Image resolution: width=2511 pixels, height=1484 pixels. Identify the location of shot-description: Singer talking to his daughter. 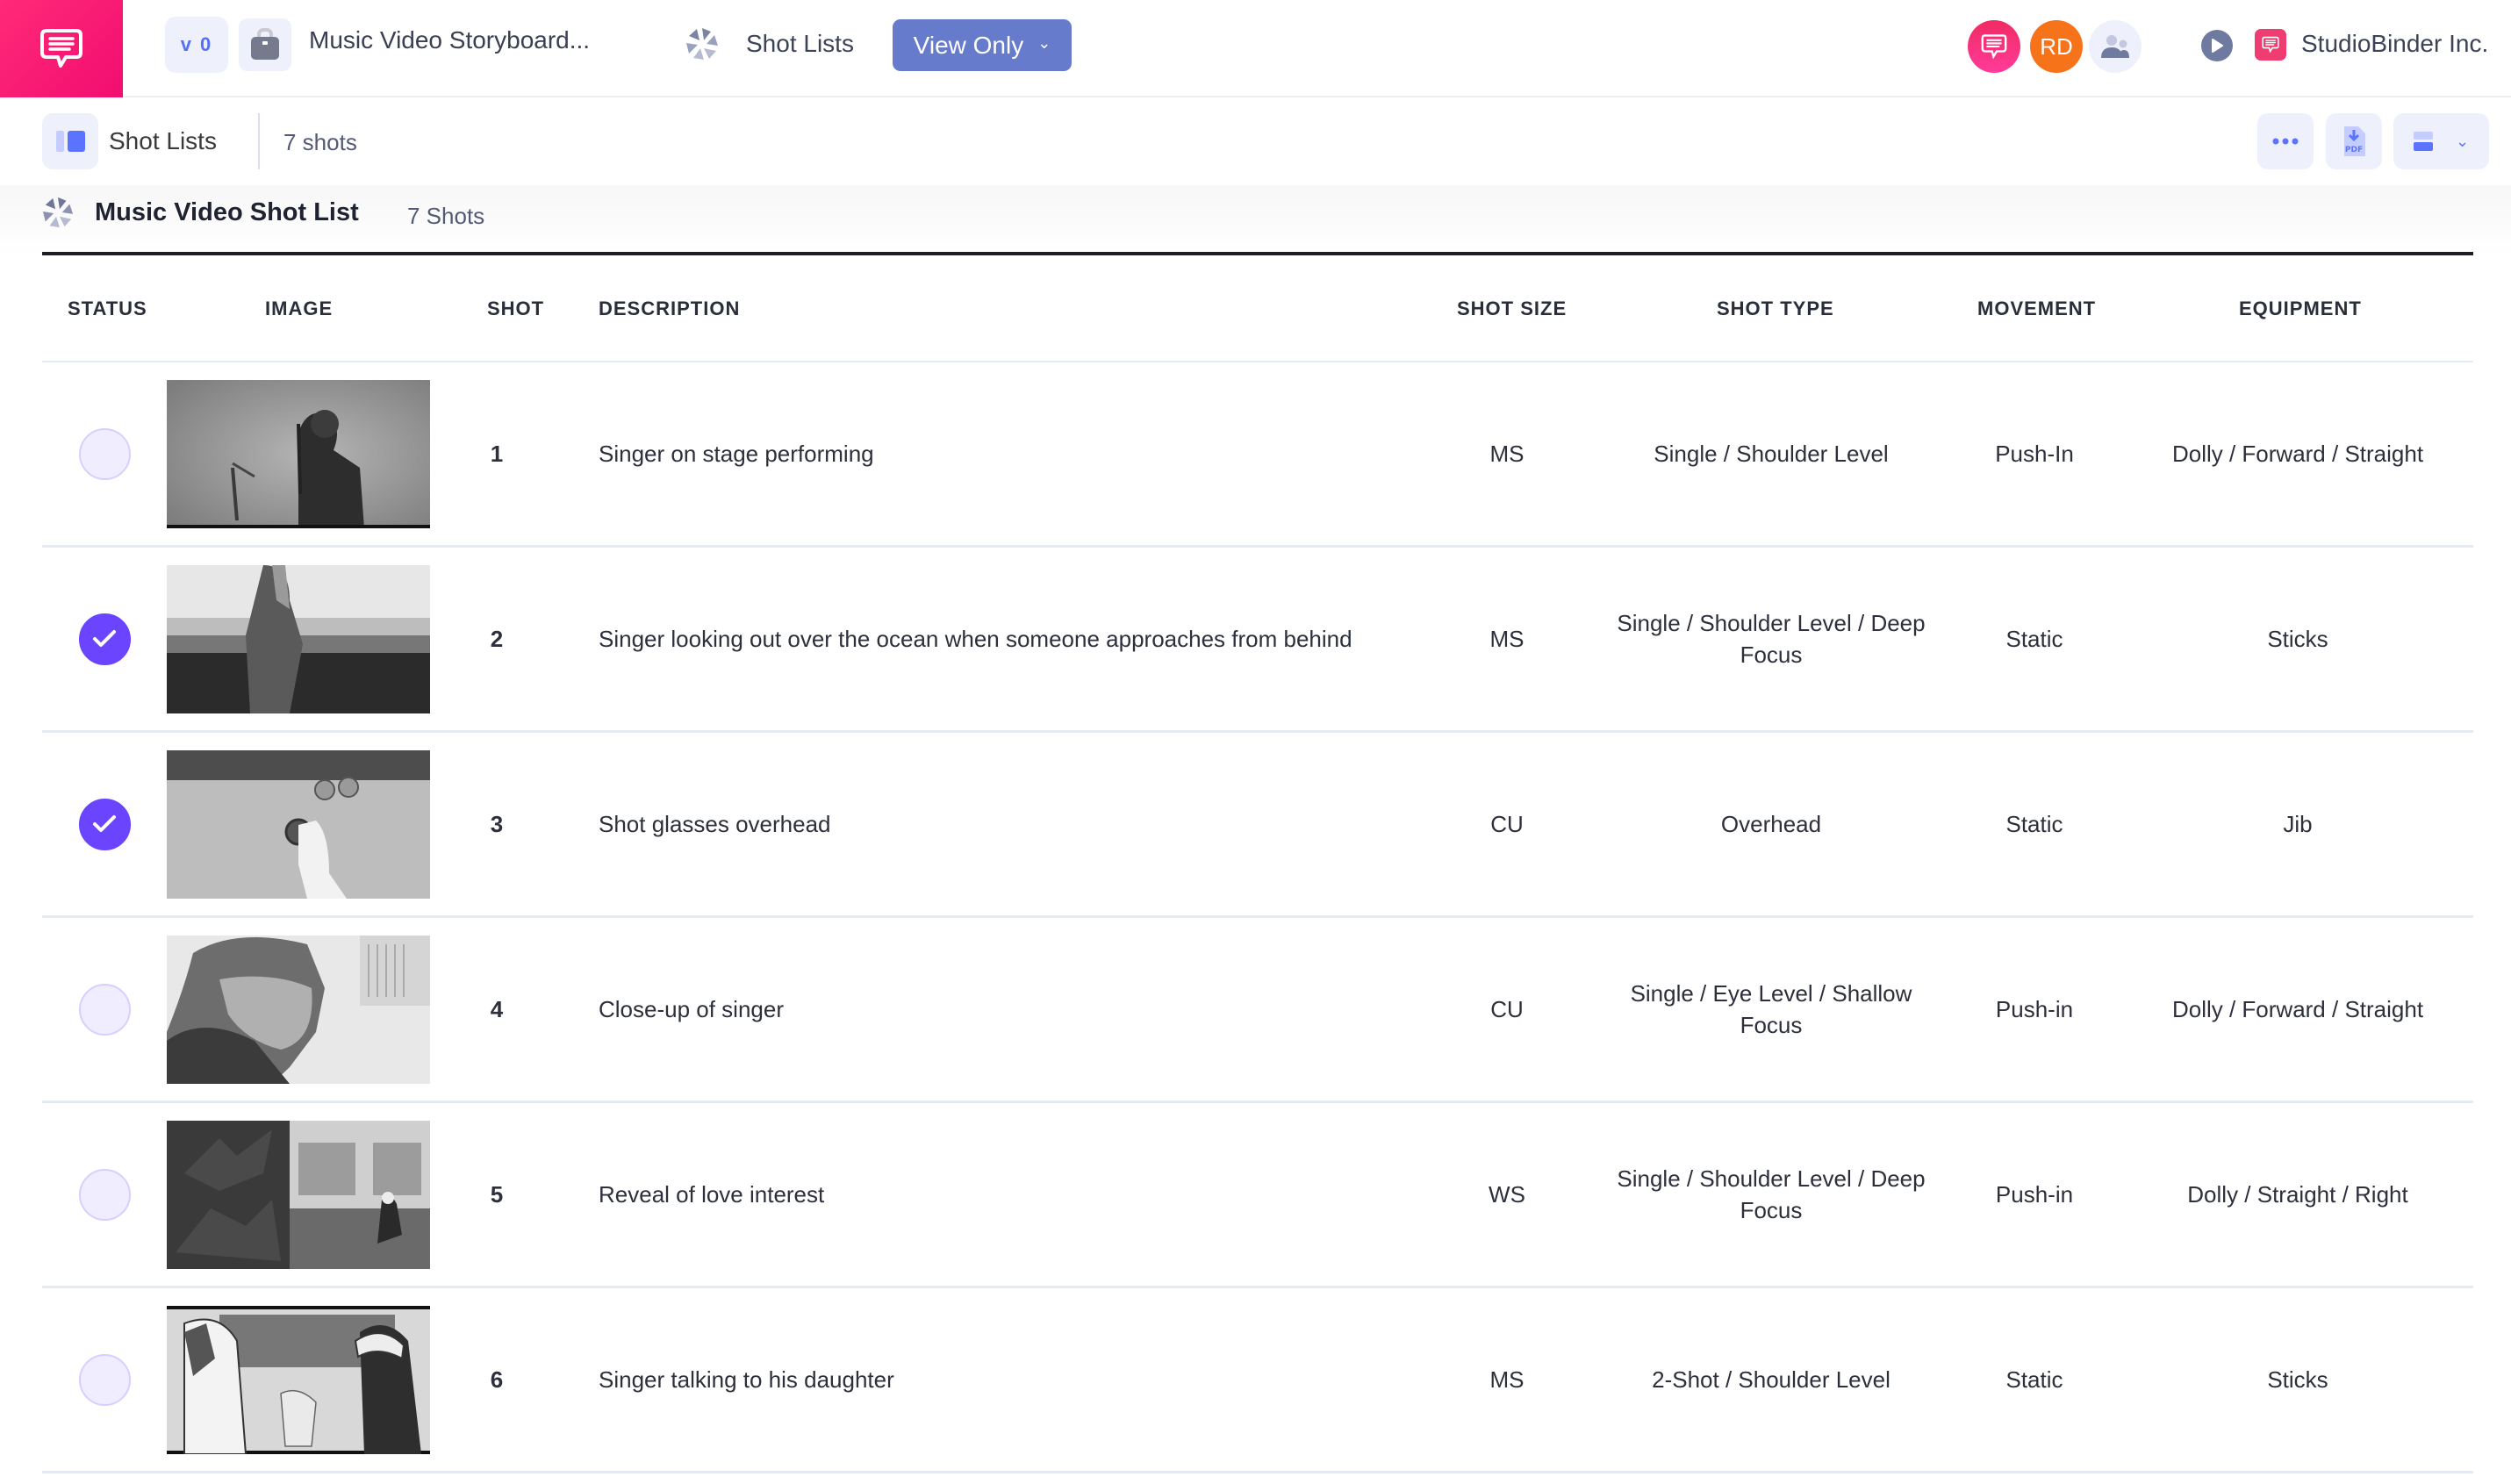
(1029, 1379).